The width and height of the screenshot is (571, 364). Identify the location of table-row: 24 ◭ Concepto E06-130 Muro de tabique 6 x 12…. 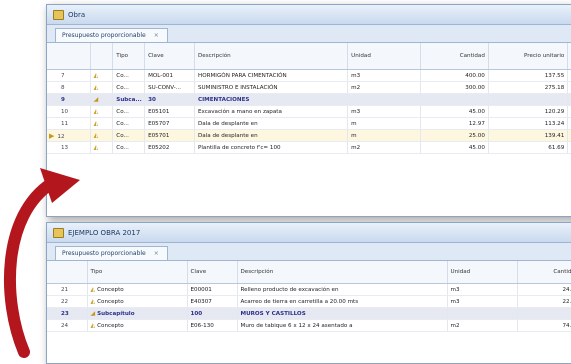
(309, 325).